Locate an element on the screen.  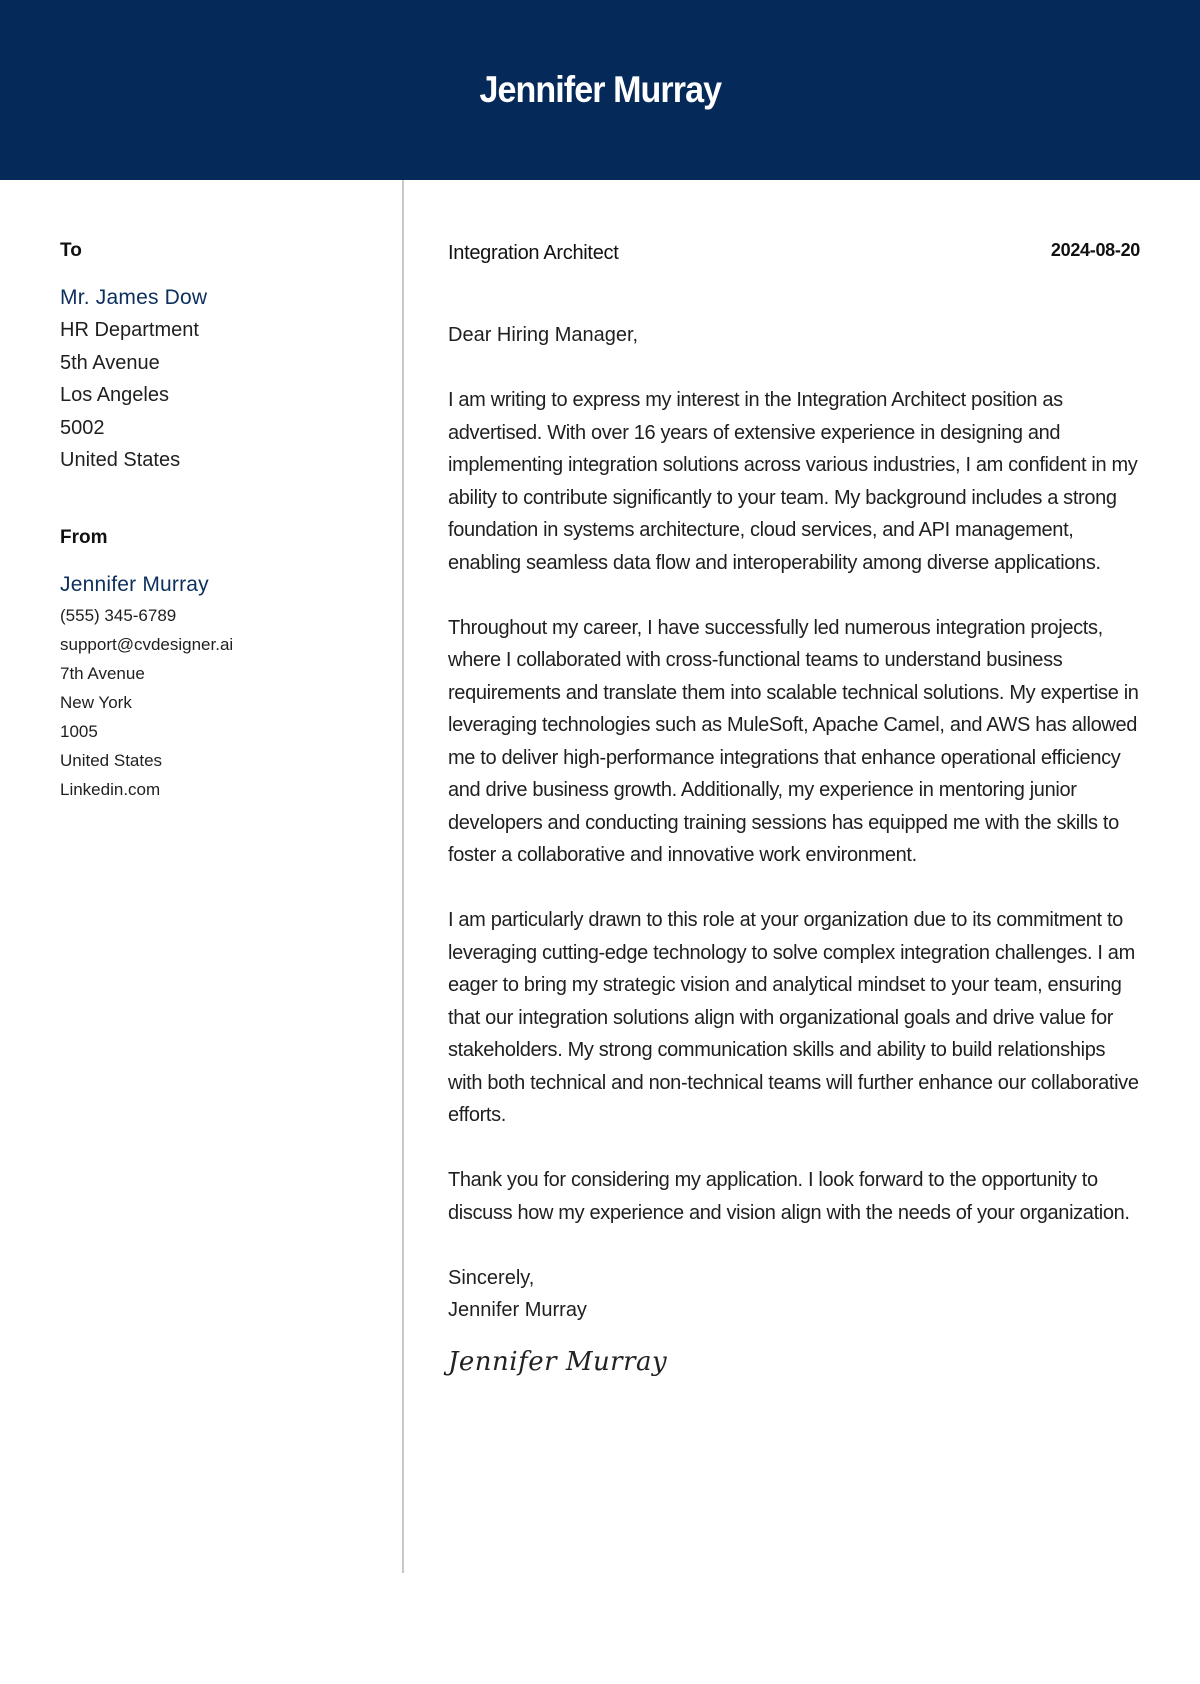
job-title: Integration Architect is located at coordinates (533, 253).